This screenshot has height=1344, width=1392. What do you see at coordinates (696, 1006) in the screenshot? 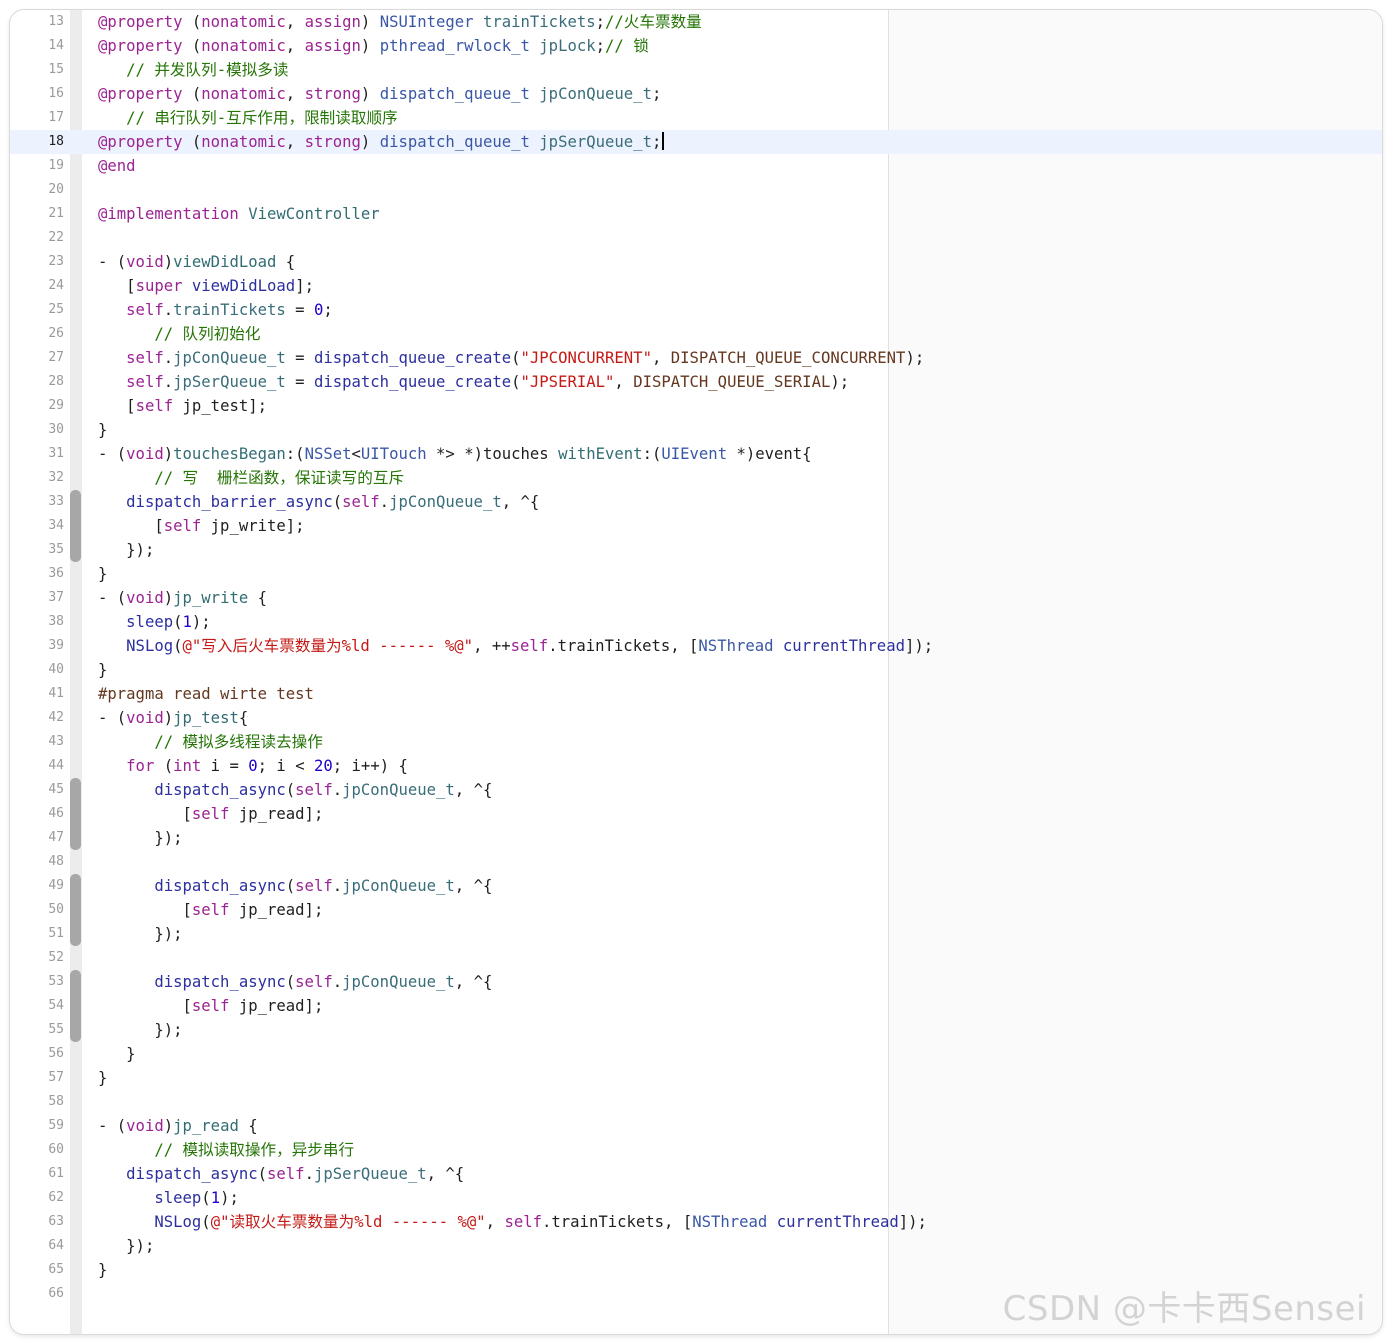
I see `code-line: 54 [self jp_read];` at bounding box center [696, 1006].